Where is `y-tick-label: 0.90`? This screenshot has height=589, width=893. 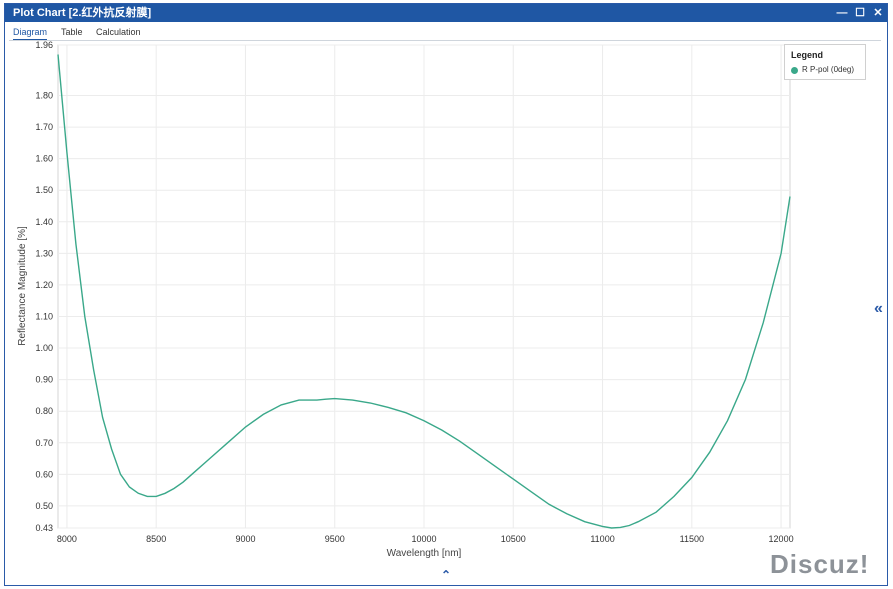
y-tick-label: 0.90 is located at coordinates (44, 380).